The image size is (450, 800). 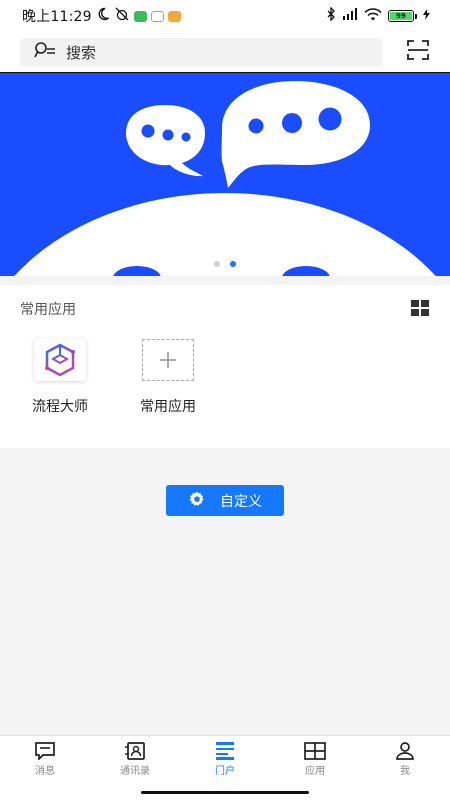 I want to click on scan-icon, so click(x=418, y=52).